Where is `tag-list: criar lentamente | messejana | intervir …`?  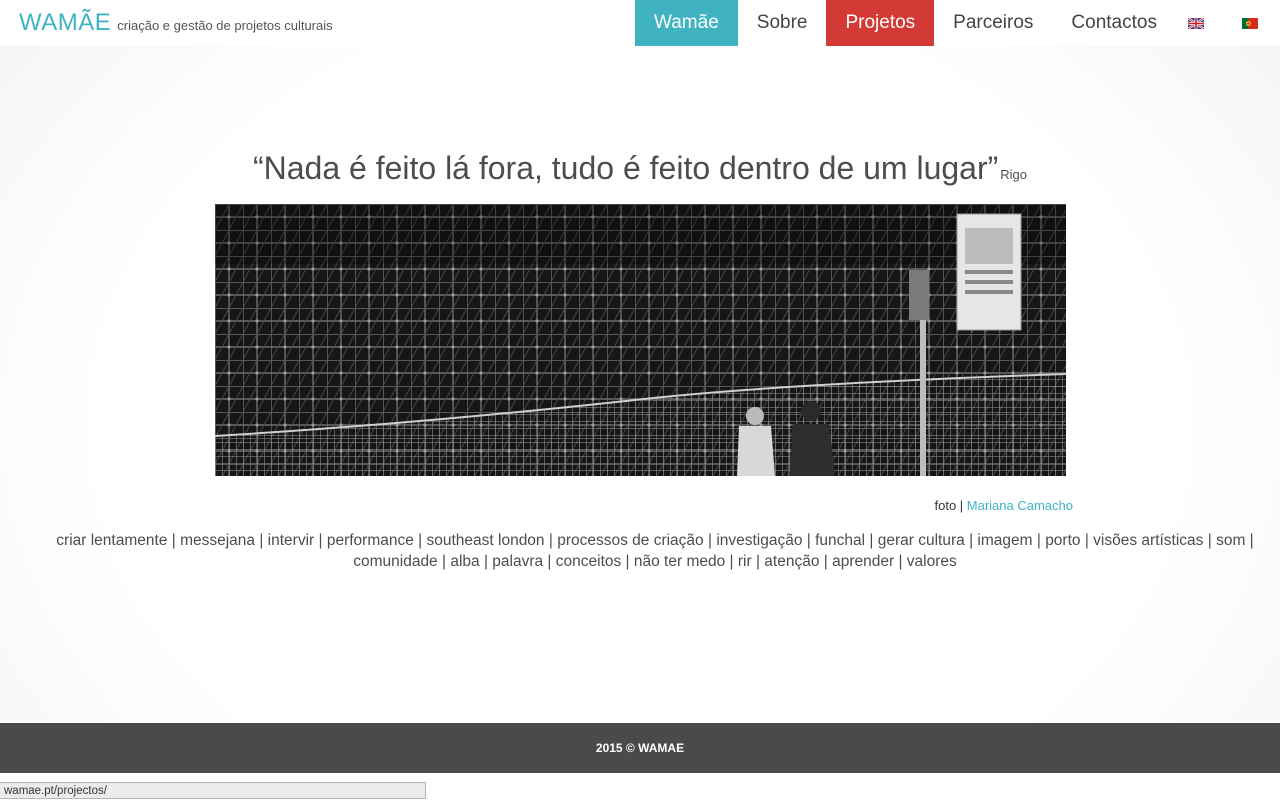 tag-list: criar lentamente | messejana | intervir … is located at coordinates (655, 551).